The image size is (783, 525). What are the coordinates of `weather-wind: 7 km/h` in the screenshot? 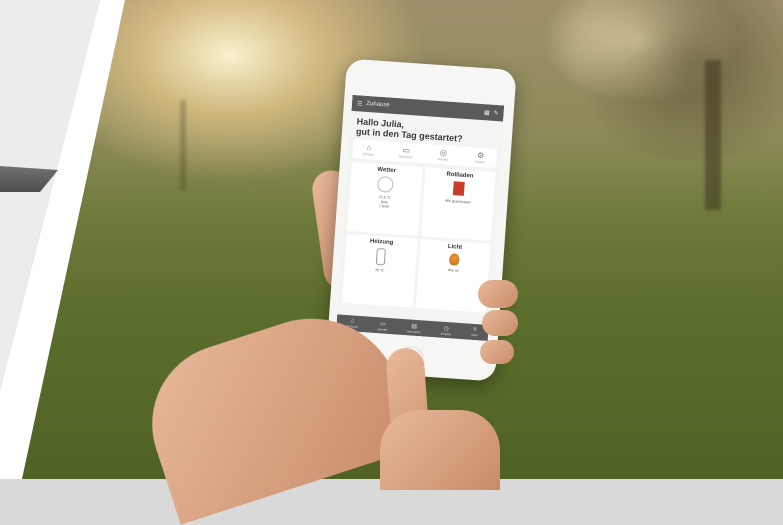 It's located at (384, 206).